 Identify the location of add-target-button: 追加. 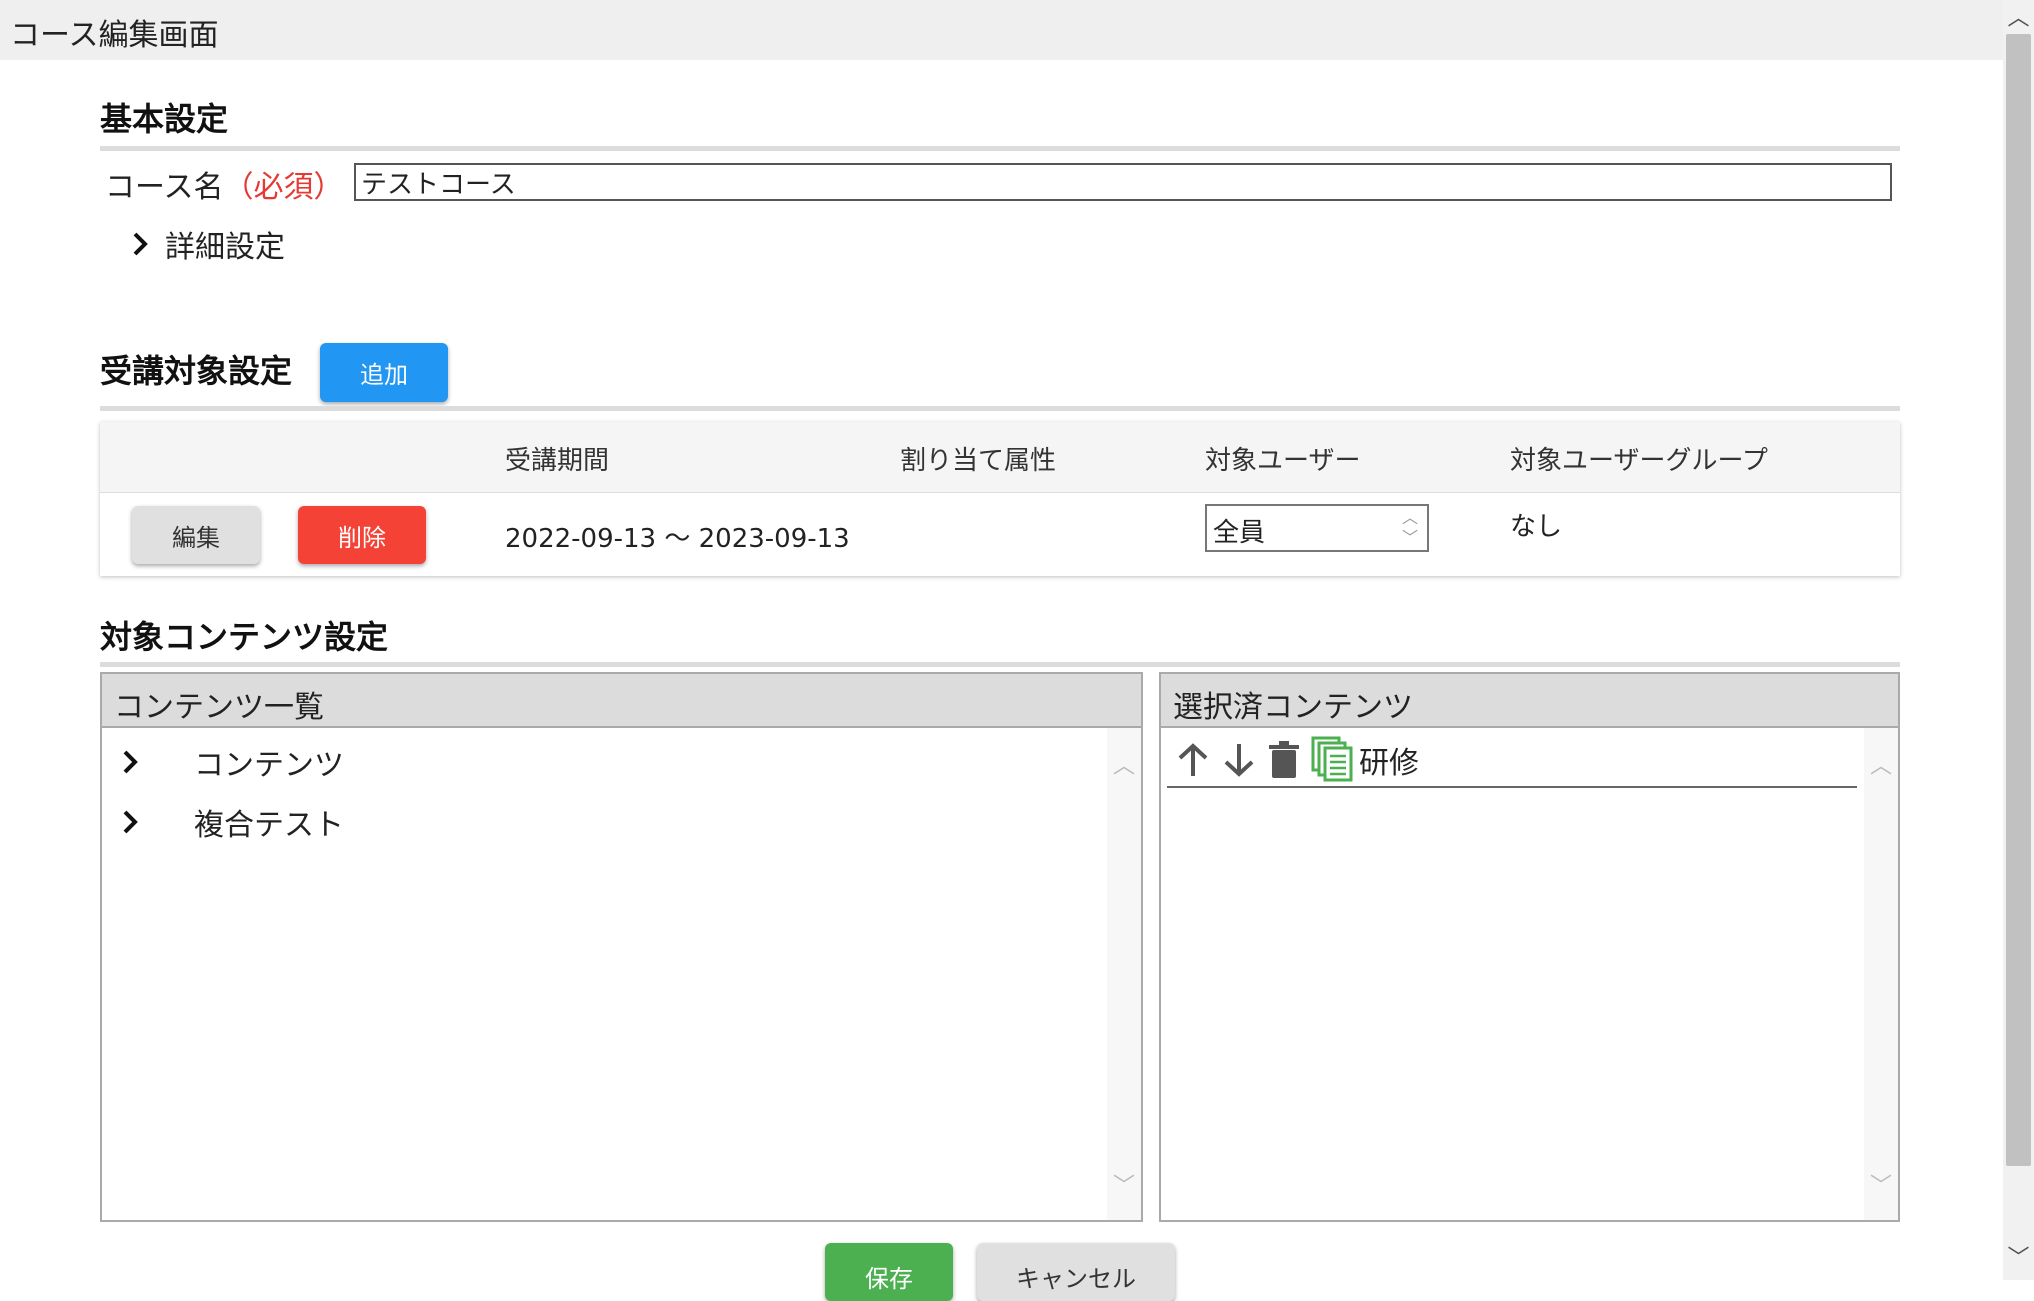
(384, 372).